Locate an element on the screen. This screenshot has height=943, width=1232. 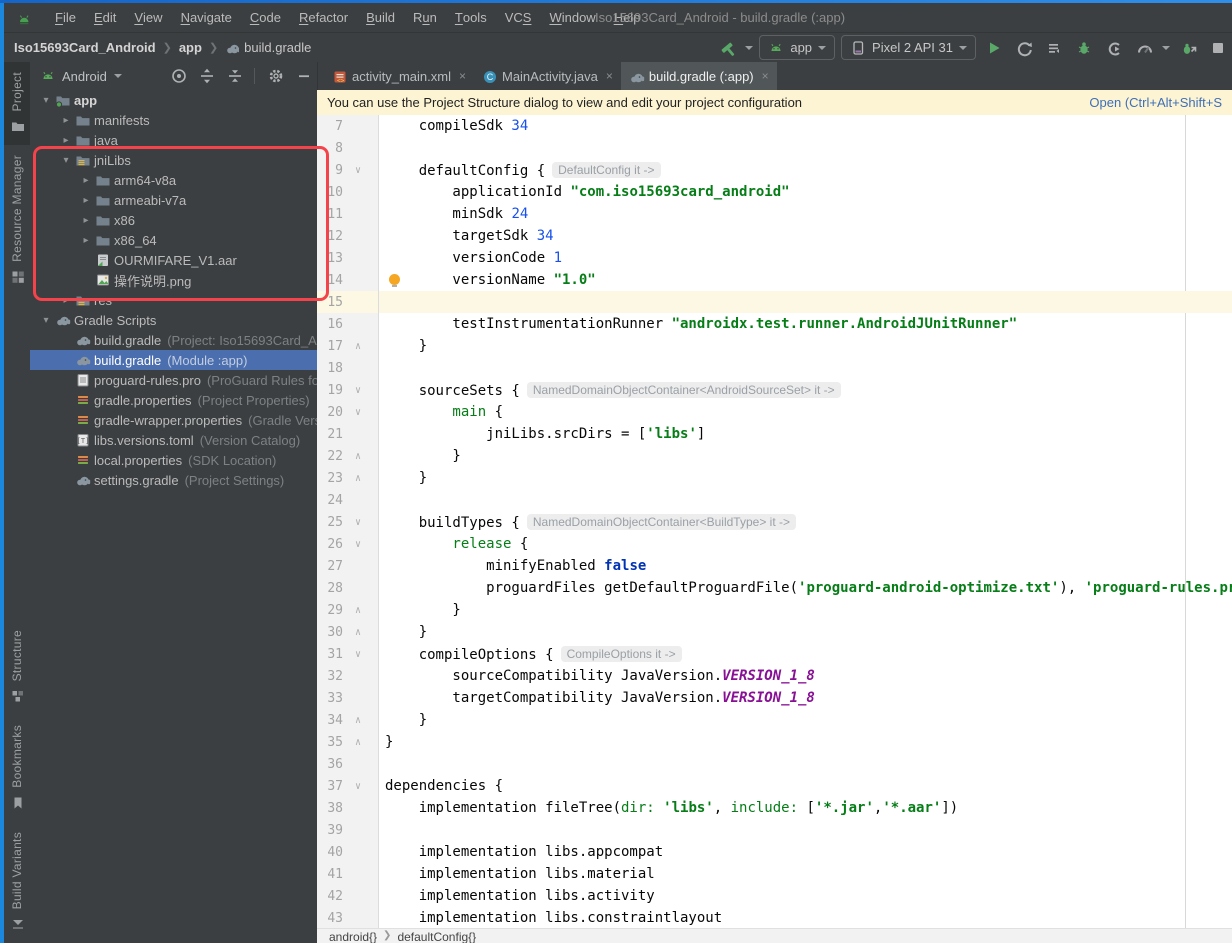
tree-item-build-gradle: build.gradle (Module :app) is located at coordinates (173, 360).